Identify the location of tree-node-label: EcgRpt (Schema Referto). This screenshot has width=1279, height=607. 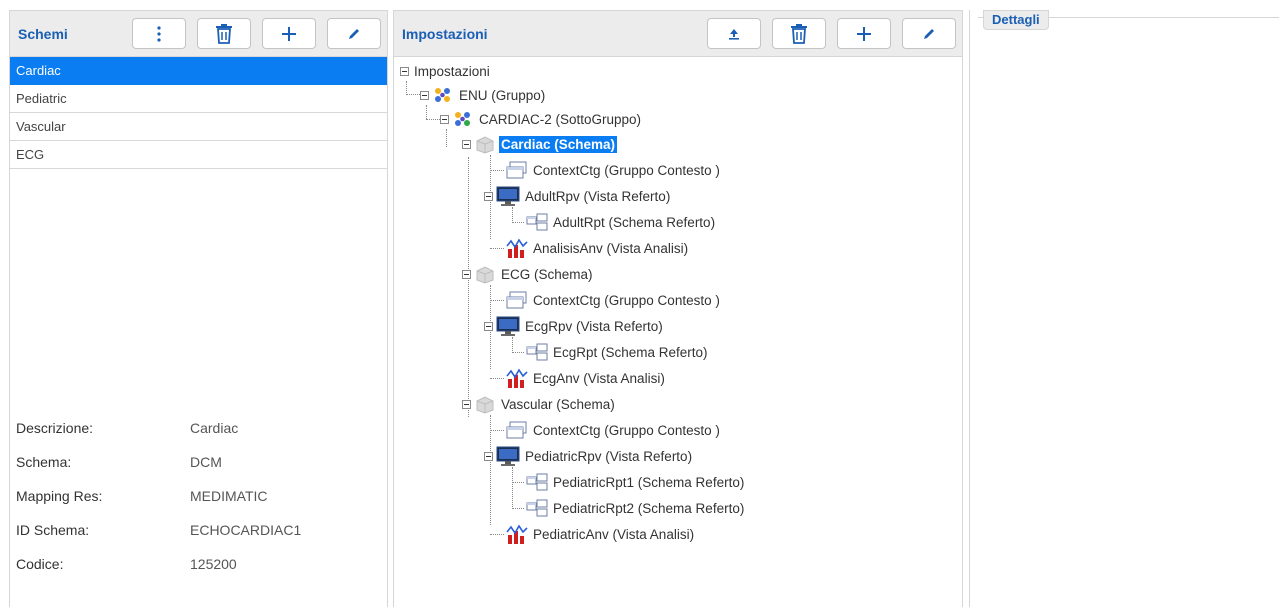
(630, 352).